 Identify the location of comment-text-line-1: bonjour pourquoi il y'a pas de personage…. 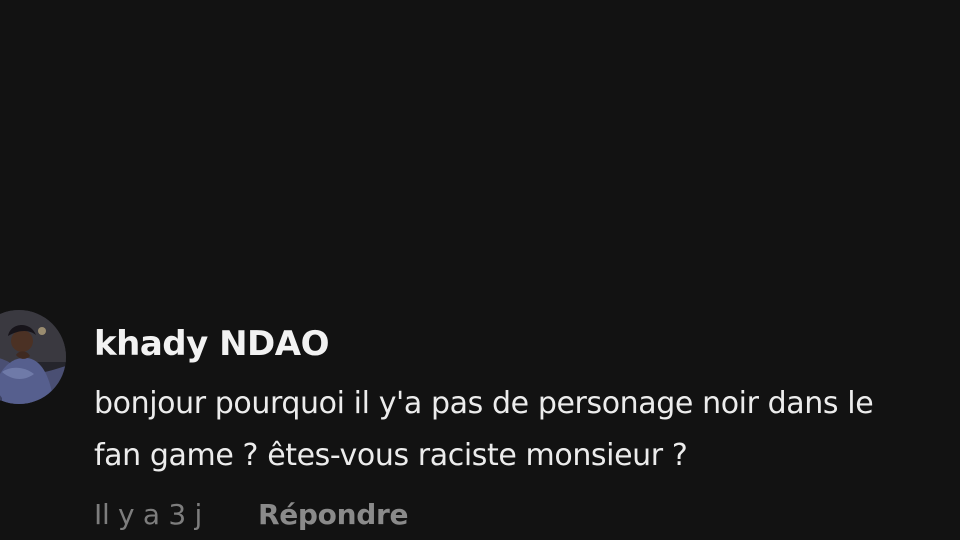
(484, 403).